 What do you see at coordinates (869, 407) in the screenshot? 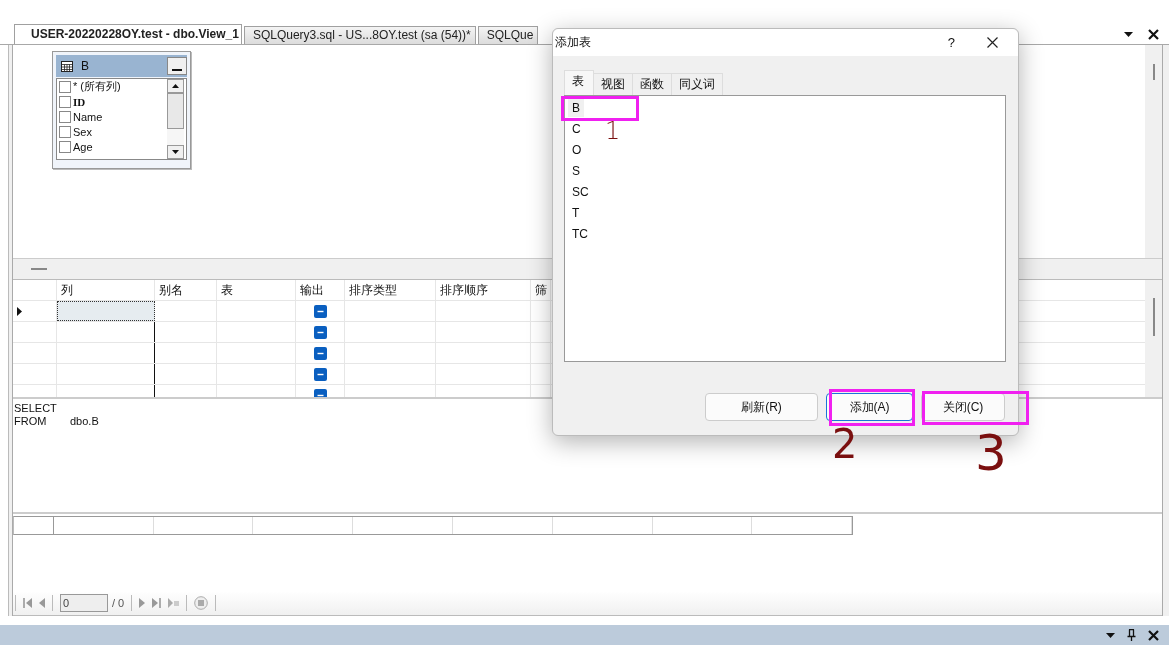
I see `button: 添加(A)` at bounding box center [869, 407].